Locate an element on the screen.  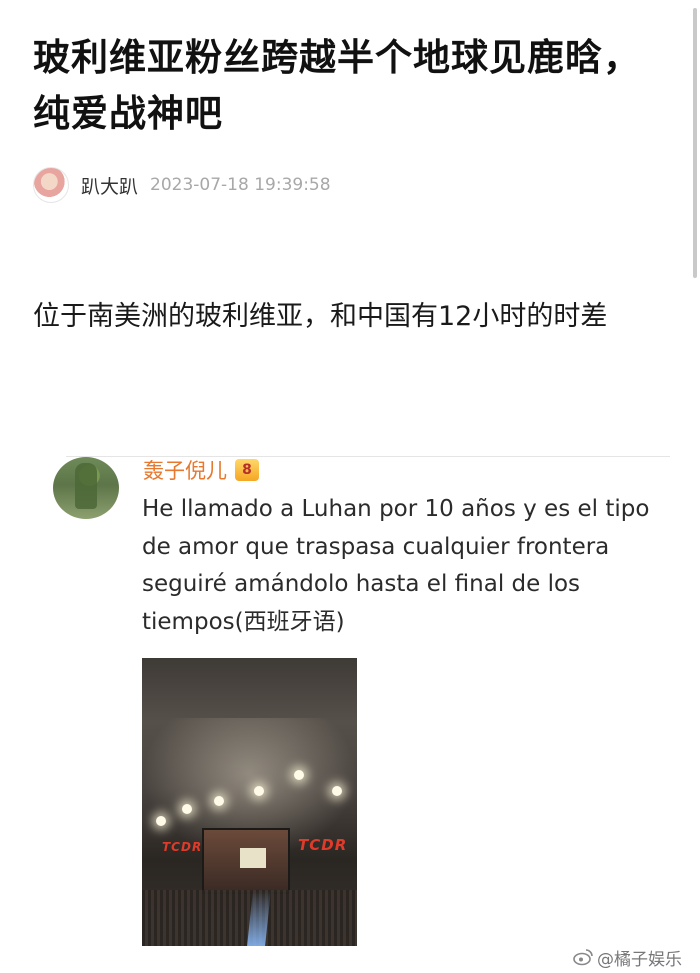
stage-label-left: TCDR is located at coordinates (182, 847).